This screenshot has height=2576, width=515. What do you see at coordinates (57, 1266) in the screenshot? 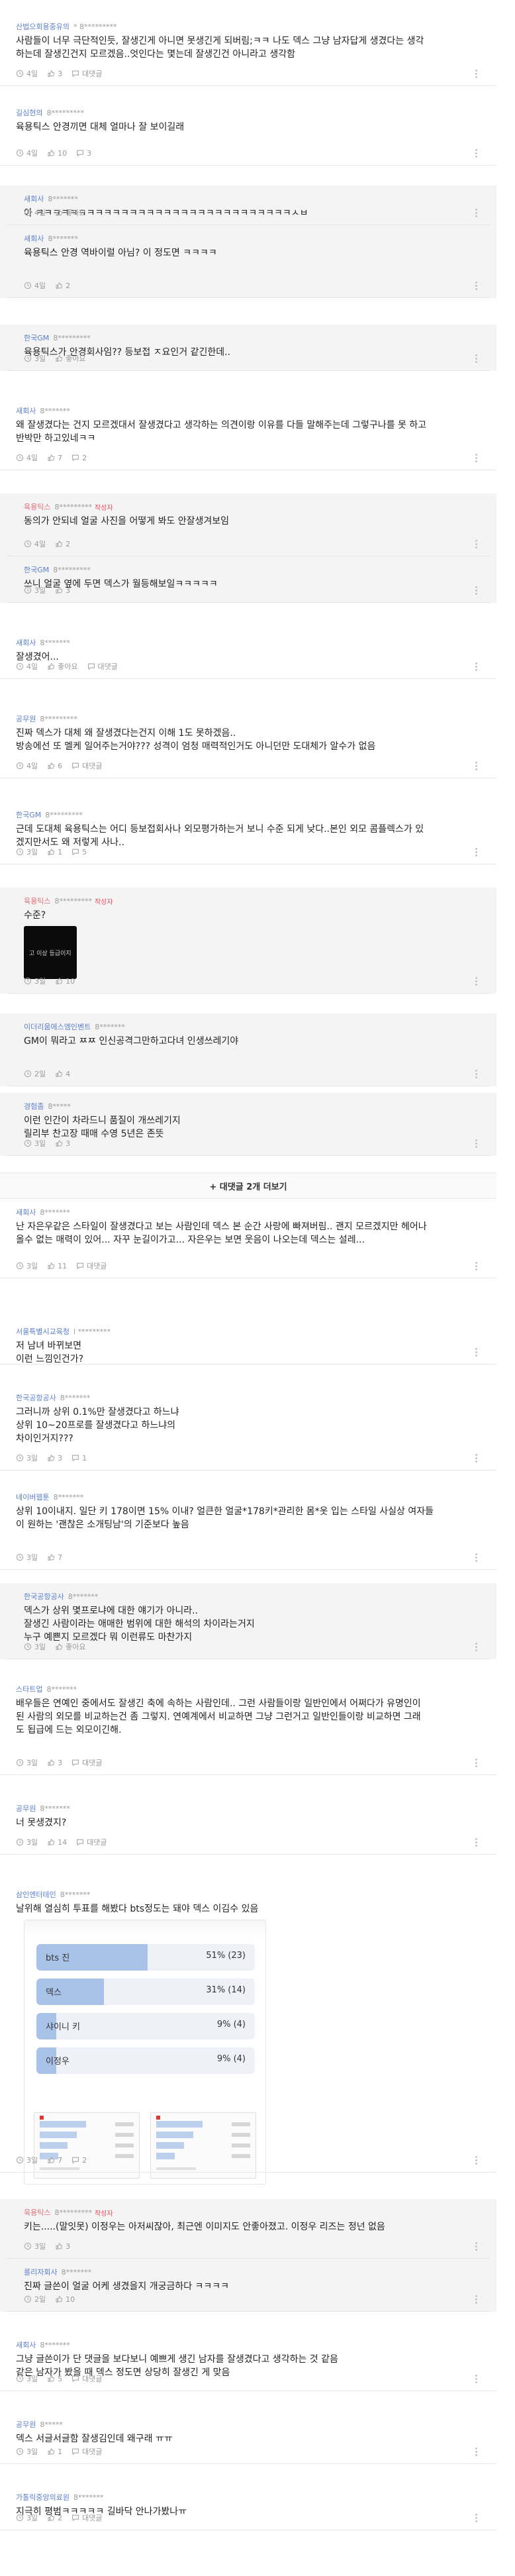
I see `like-button: 11` at bounding box center [57, 1266].